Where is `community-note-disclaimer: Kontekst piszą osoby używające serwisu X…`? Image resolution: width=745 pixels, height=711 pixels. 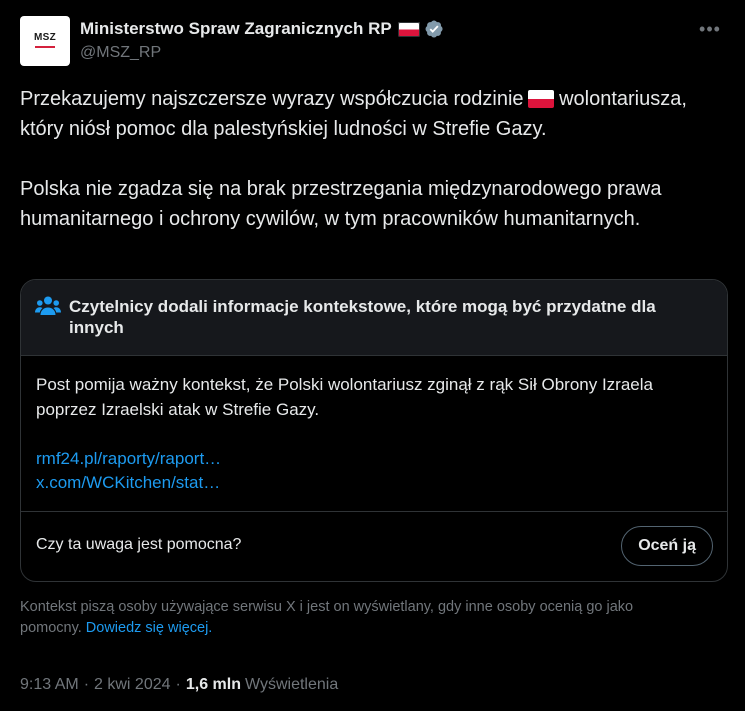
community-note-disclaimer: Kontekst piszą osoby używające serwisu X… is located at coordinates (370, 618).